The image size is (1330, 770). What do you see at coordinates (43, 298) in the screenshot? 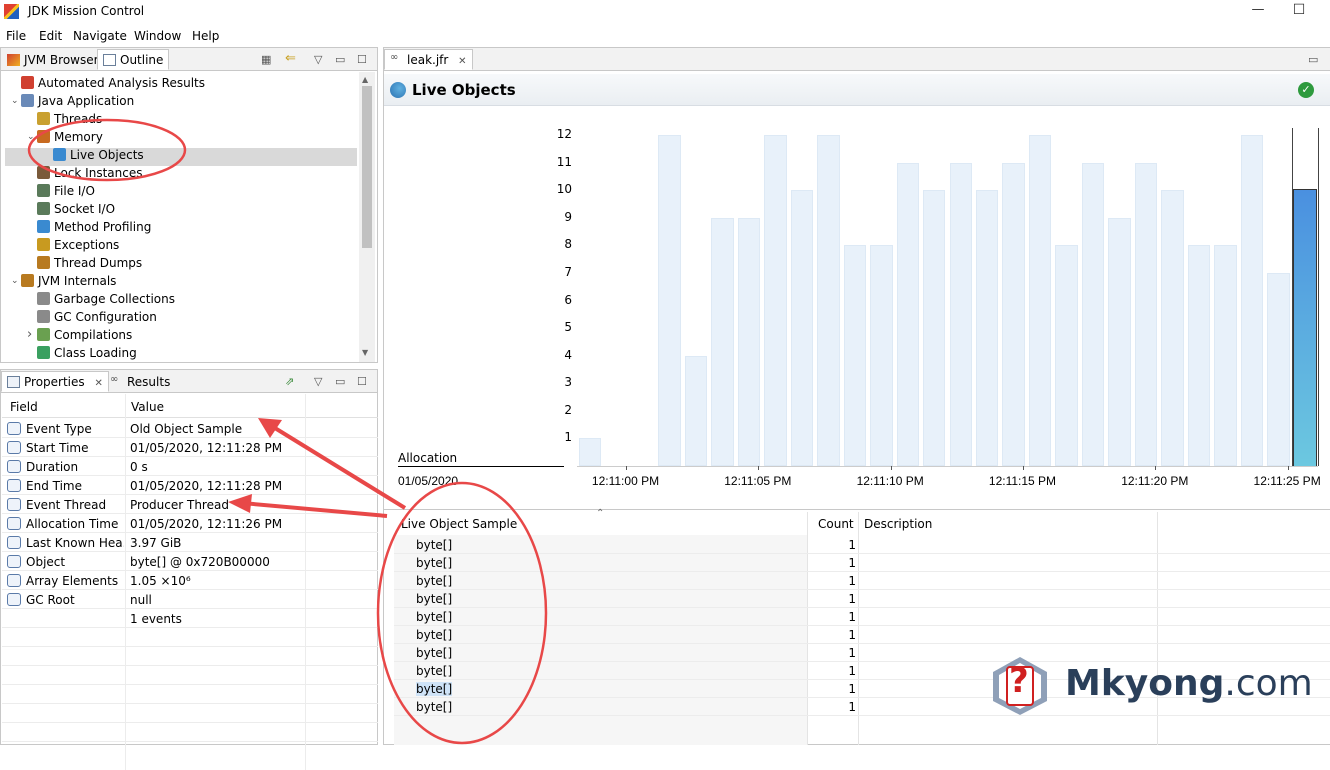
I see `gc-icon` at bounding box center [43, 298].